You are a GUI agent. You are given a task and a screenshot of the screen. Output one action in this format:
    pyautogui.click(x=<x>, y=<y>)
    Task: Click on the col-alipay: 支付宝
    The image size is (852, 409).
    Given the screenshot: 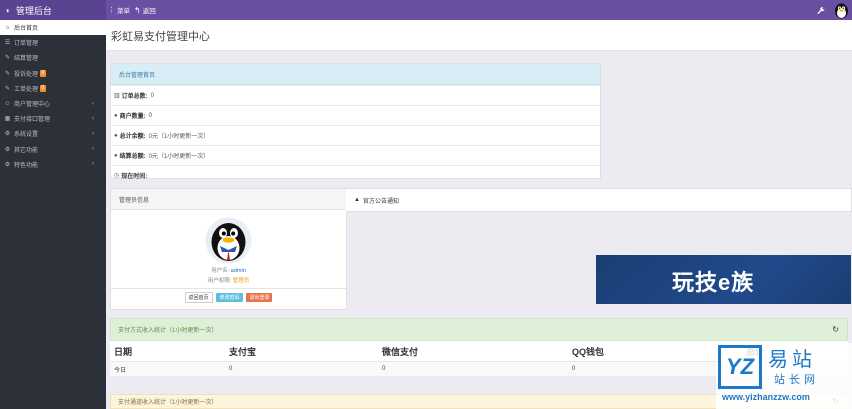 What is the action you would take?
    pyautogui.click(x=243, y=351)
    